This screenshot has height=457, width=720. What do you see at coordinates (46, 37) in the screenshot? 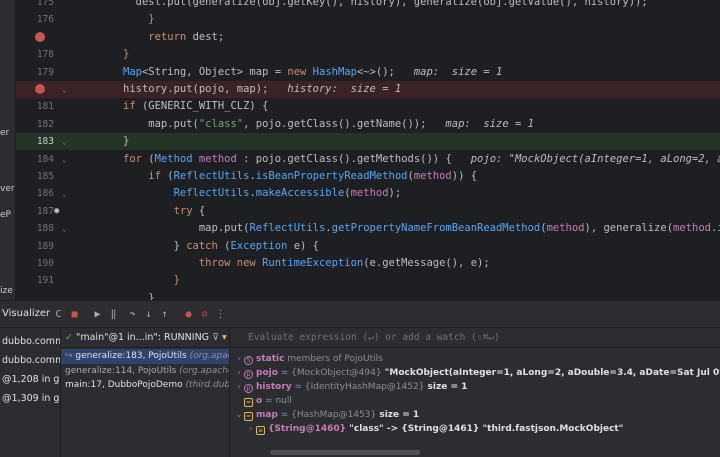
I see `gutter-line` at bounding box center [46, 37].